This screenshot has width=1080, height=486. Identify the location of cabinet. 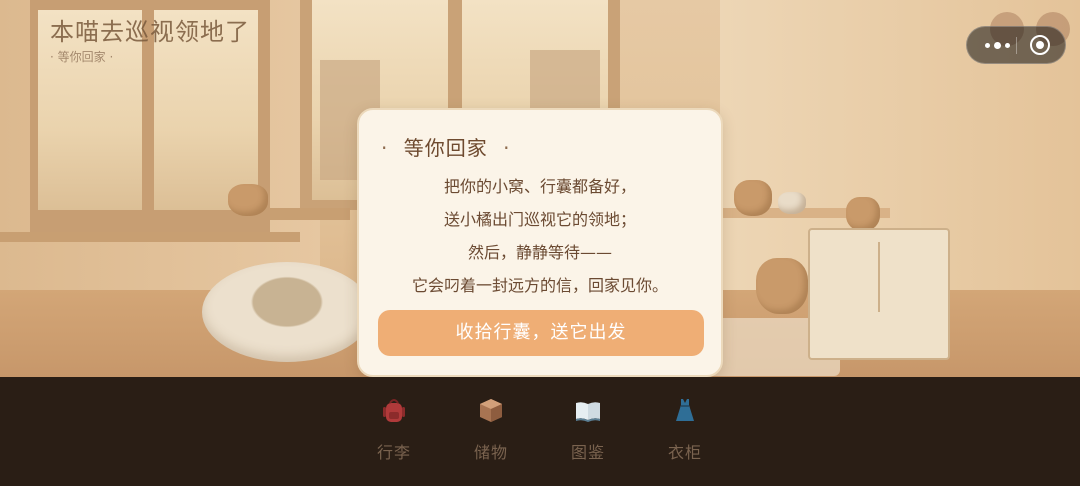
(879, 294).